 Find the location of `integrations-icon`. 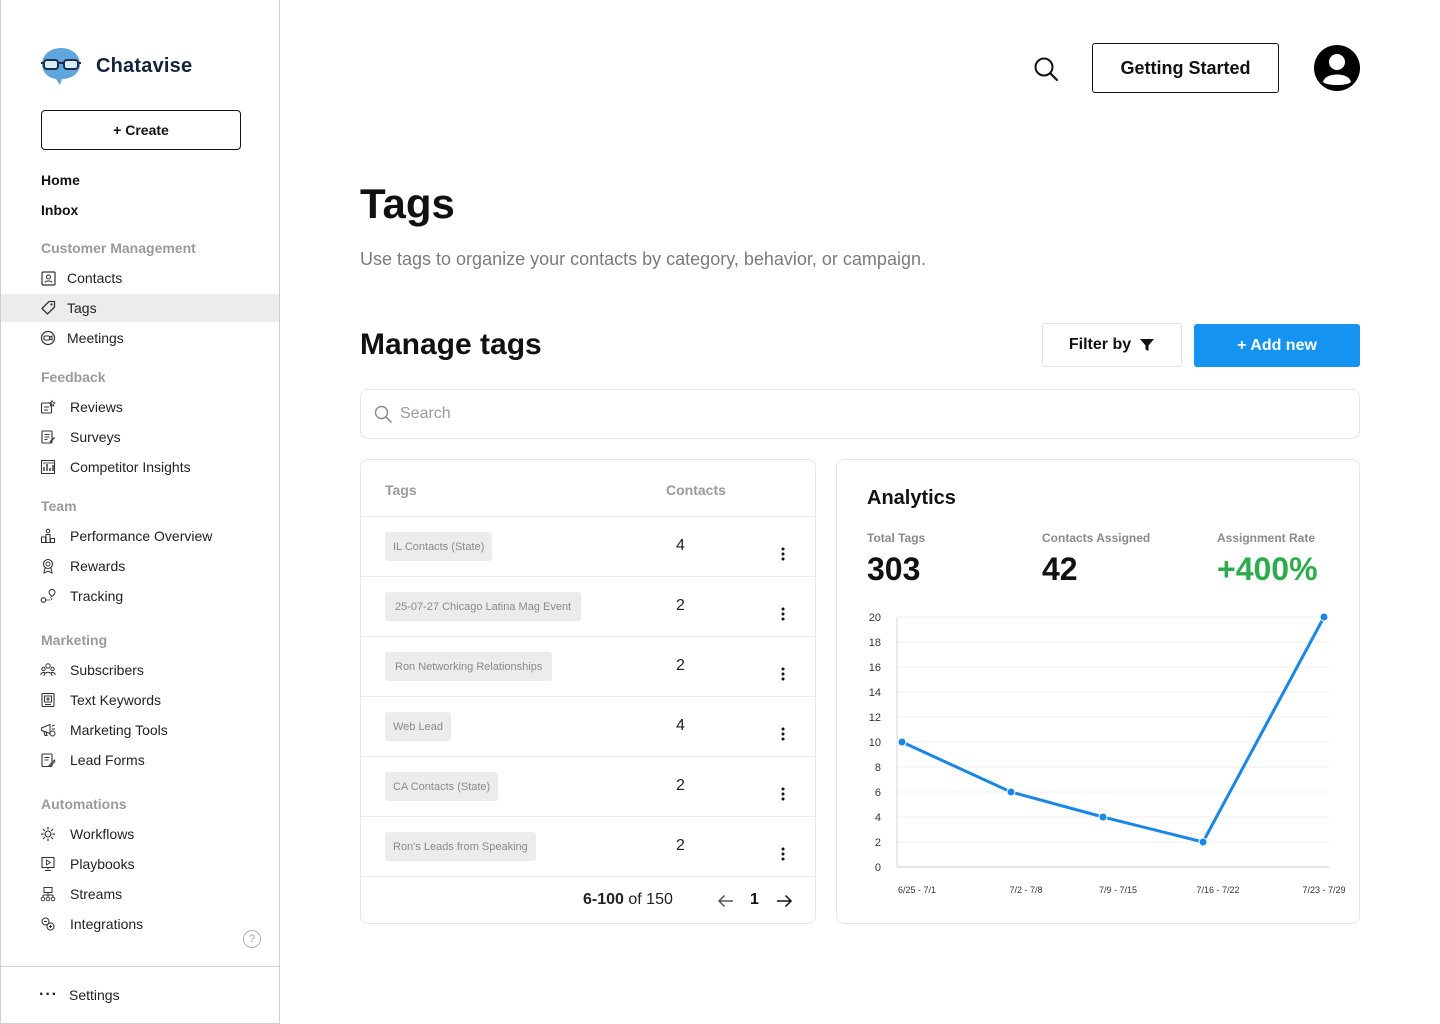

integrations-icon is located at coordinates (48, 924).